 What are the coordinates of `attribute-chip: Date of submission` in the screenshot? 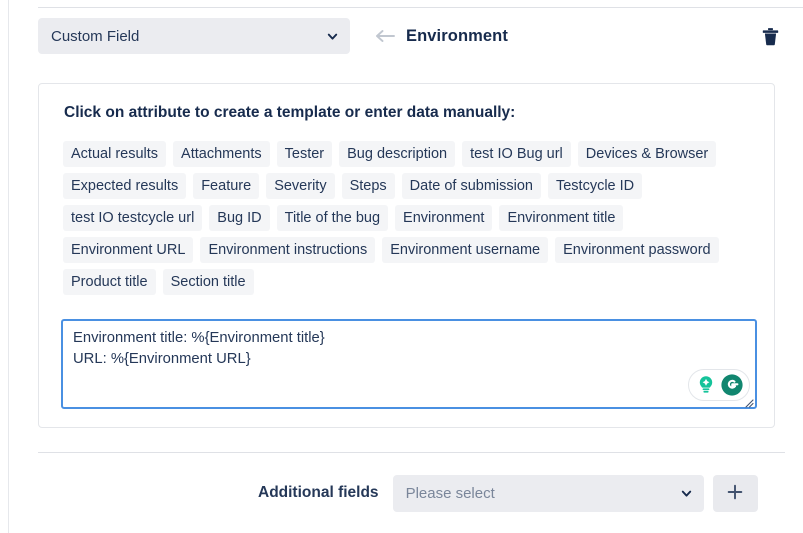 It's located at (471, 186).